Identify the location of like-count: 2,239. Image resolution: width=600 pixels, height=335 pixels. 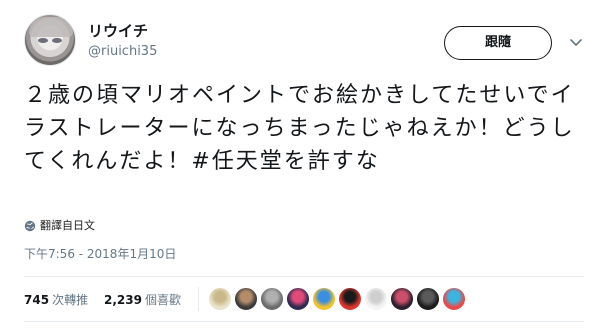
(123, 300).